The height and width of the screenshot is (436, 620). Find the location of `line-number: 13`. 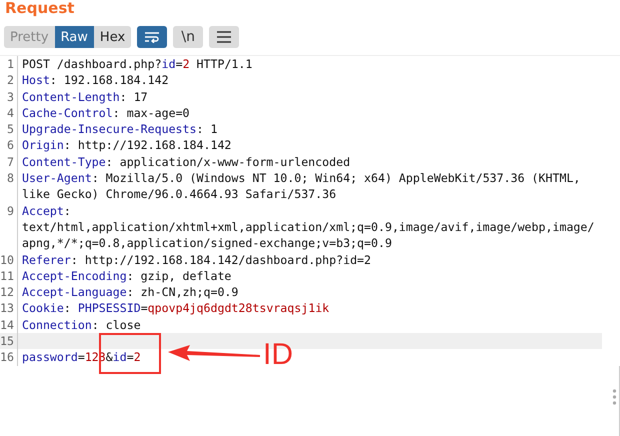

line-number: 13 is located at coordinates (9, 308).